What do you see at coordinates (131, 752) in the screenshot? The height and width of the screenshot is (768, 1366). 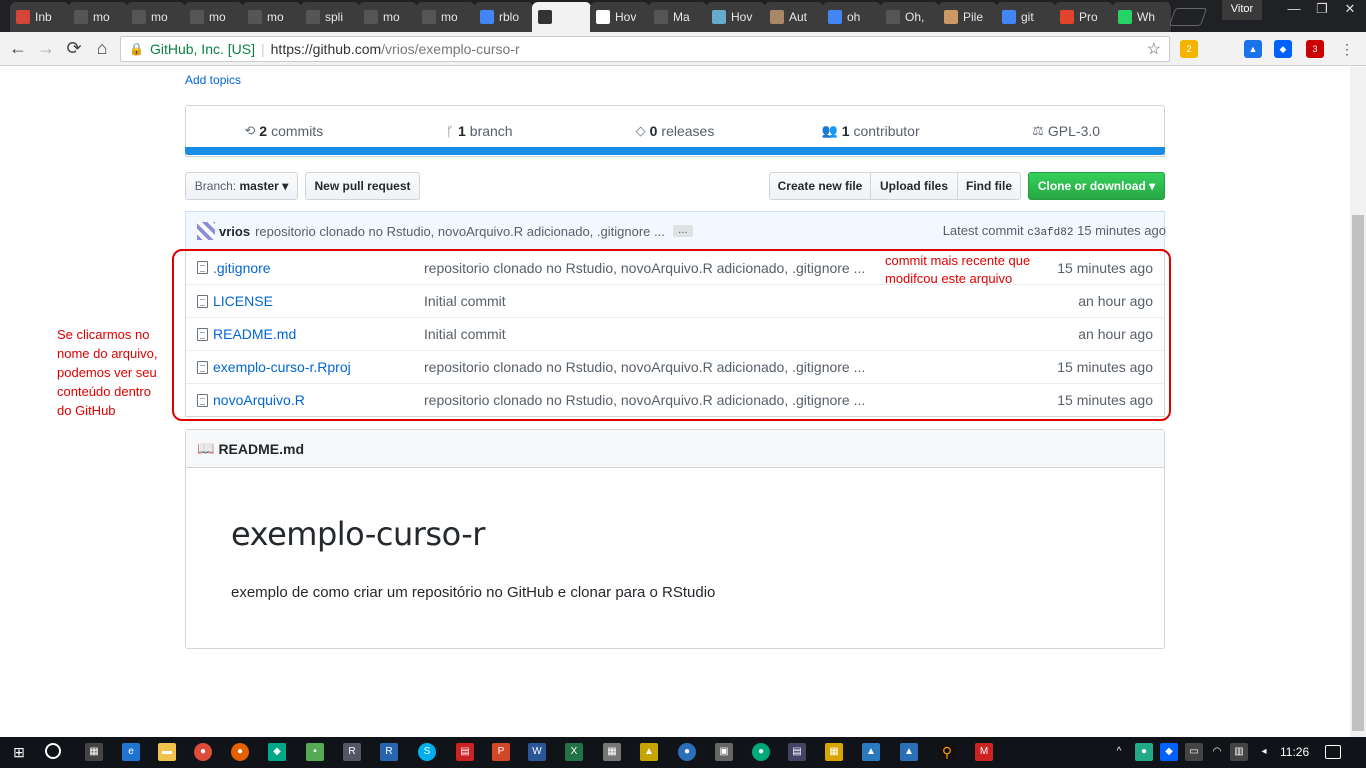 I see `edge-icon: e` at bounding box center [131, 752].